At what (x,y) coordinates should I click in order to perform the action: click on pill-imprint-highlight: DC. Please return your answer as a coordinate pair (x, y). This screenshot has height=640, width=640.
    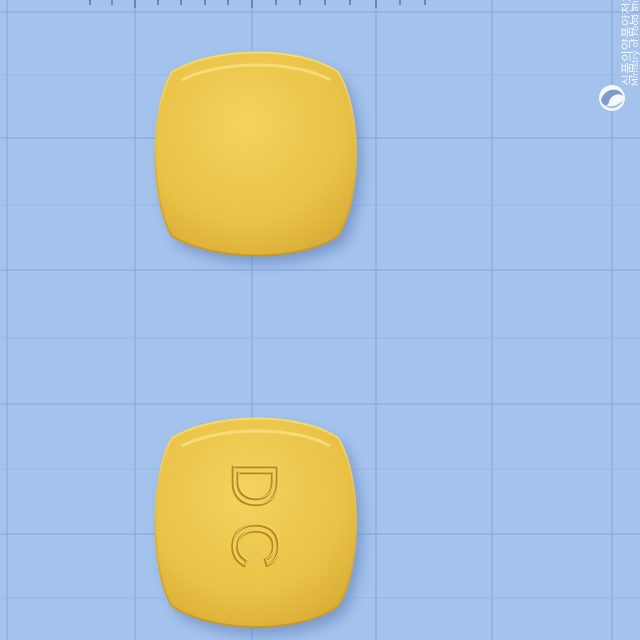
    Looking at the image, I should click on (256, 521).